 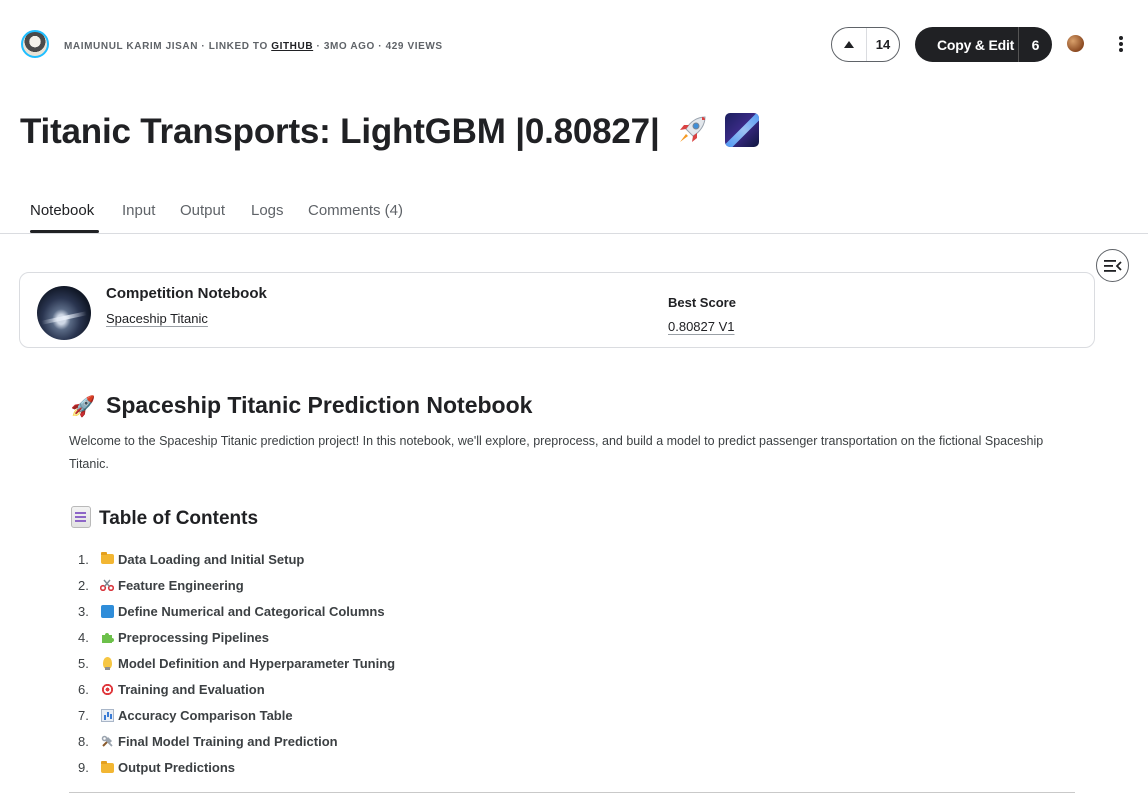 I want to click on competition-thumbnail, so click(x=64, y=313).